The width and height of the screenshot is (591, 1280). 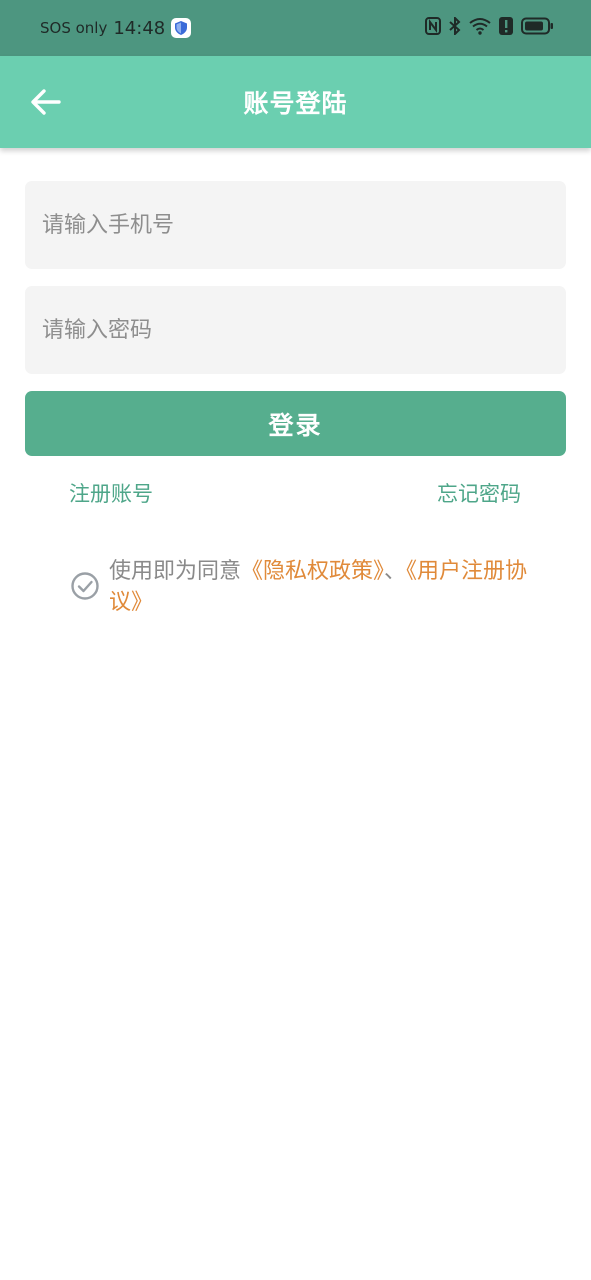 I want to click on arrow-left-icon, so click(x=46, y=102).